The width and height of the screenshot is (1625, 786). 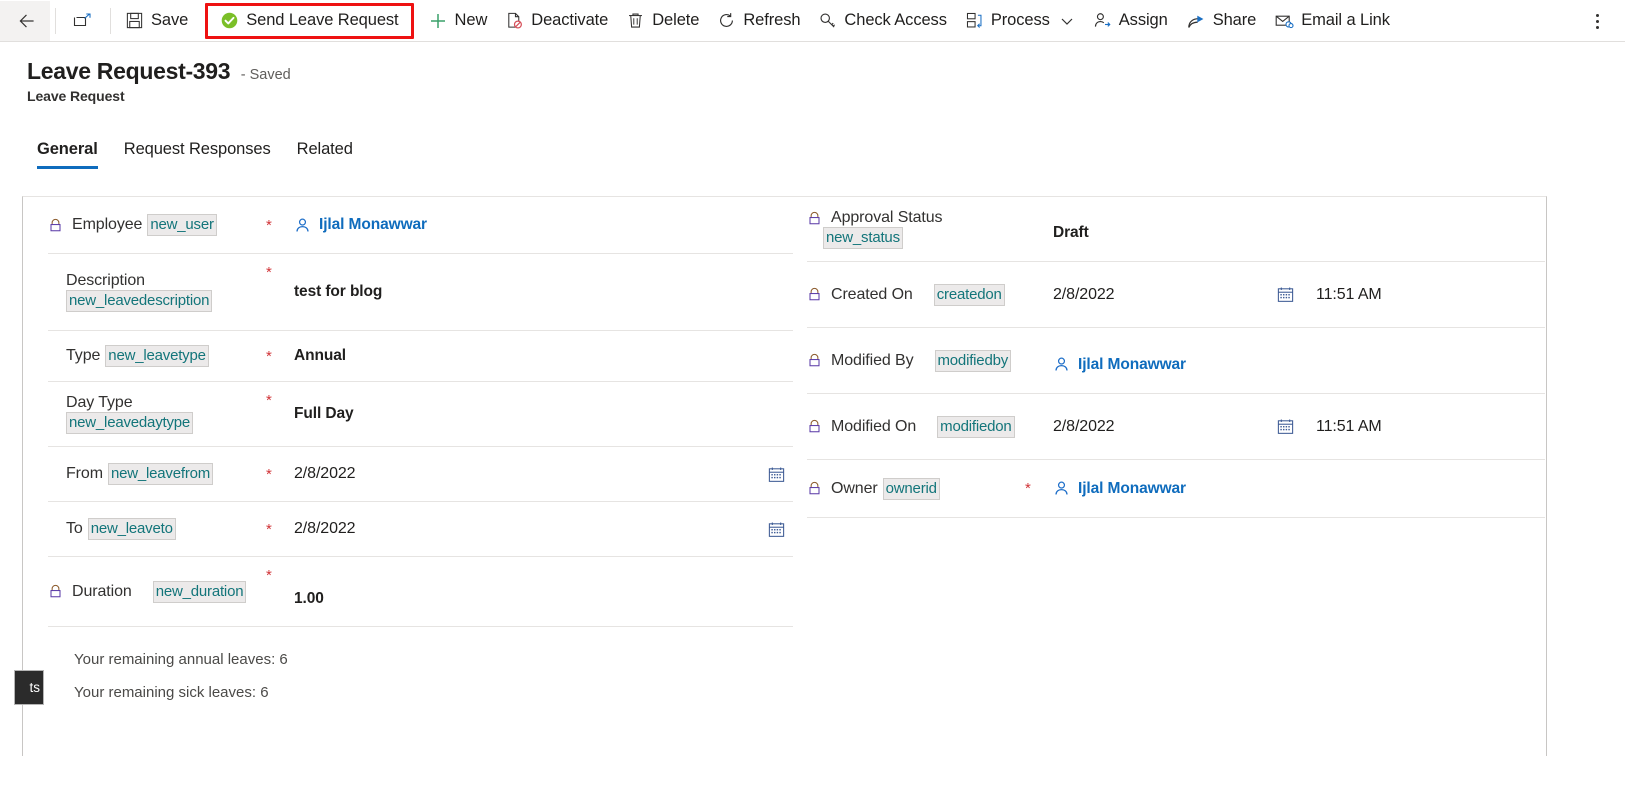 I want to click on field-day-type-label: Day Type, so click(x=99, y=402).